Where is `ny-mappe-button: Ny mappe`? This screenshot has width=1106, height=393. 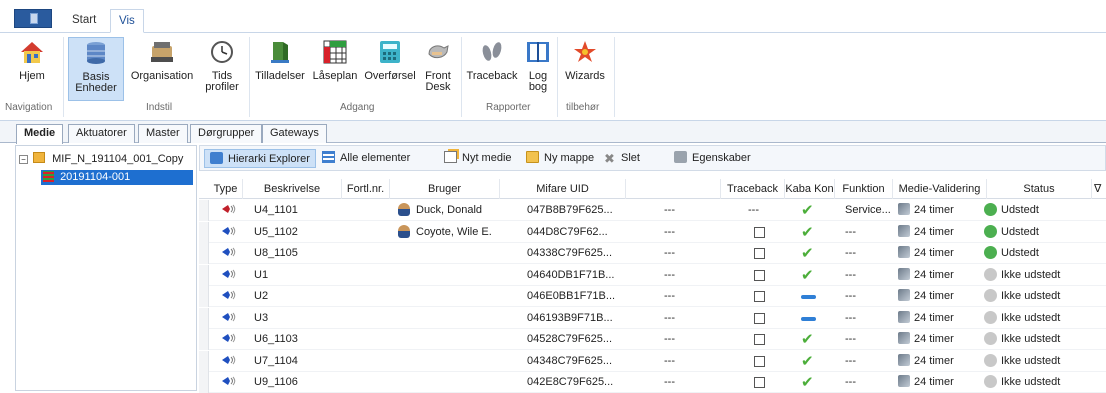
ny-mappe-button: Ny mappe is located at coordinates (560, 158).